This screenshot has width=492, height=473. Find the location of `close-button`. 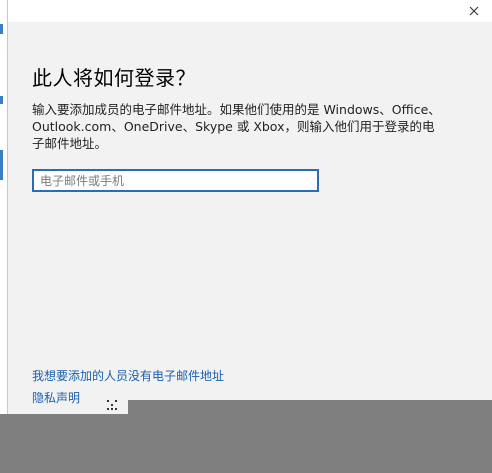

close-button is located at coordinates (474, 11).